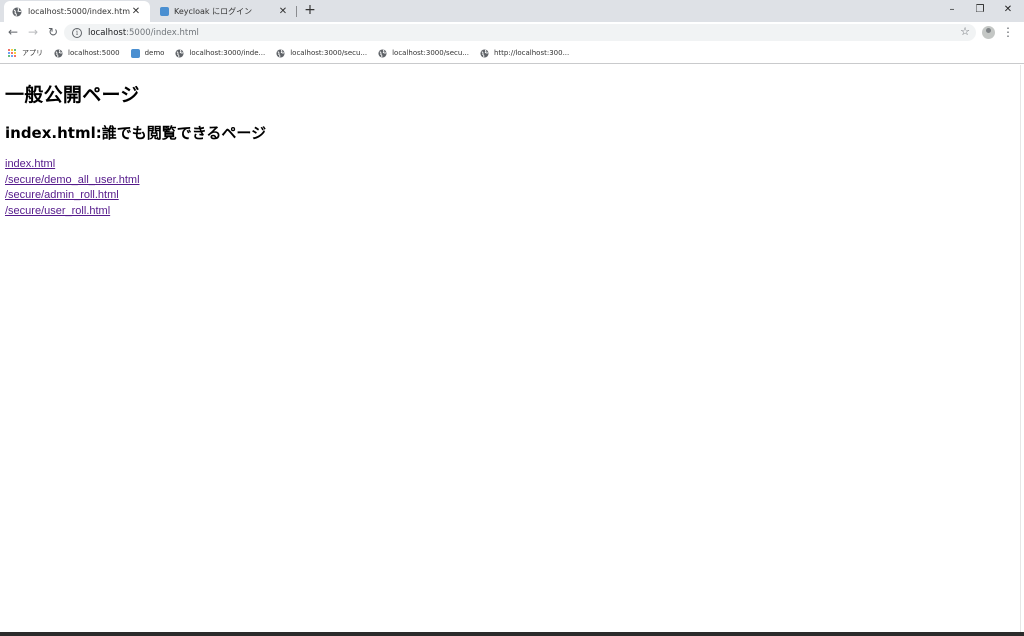 The width and height of the screenshot is (1024, 636). What do you see at coordinates (1008, 32) in the screenshot?
I see `browser-menu-icon: ⋮` at bounding box center [1008, 32].